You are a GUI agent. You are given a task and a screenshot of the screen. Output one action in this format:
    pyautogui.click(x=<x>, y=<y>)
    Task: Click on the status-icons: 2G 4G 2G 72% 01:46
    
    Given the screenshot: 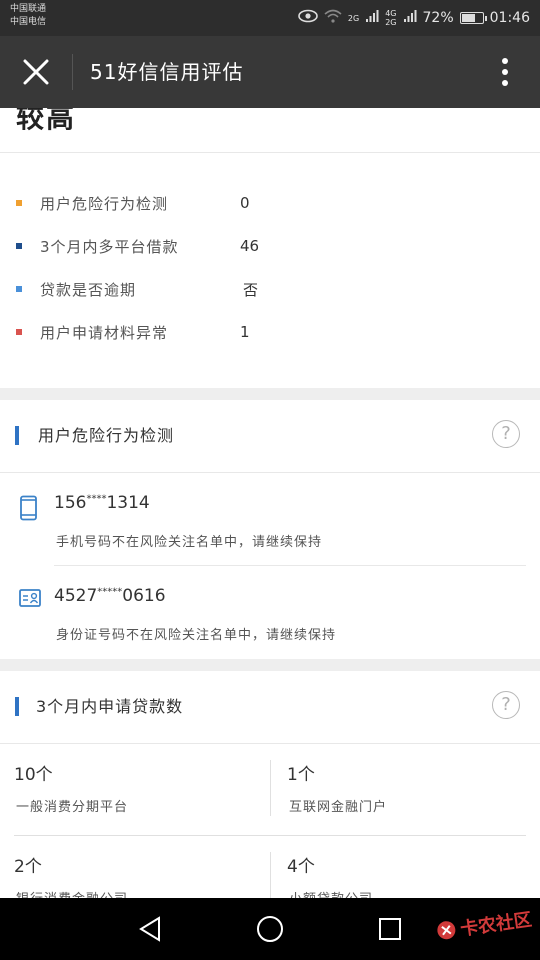 What is the action you would take?
    pyautogui.click(x=414, y=18)
    